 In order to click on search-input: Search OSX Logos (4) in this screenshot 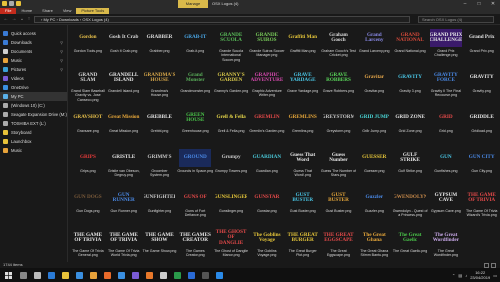, I will do `click(456, 19)`.